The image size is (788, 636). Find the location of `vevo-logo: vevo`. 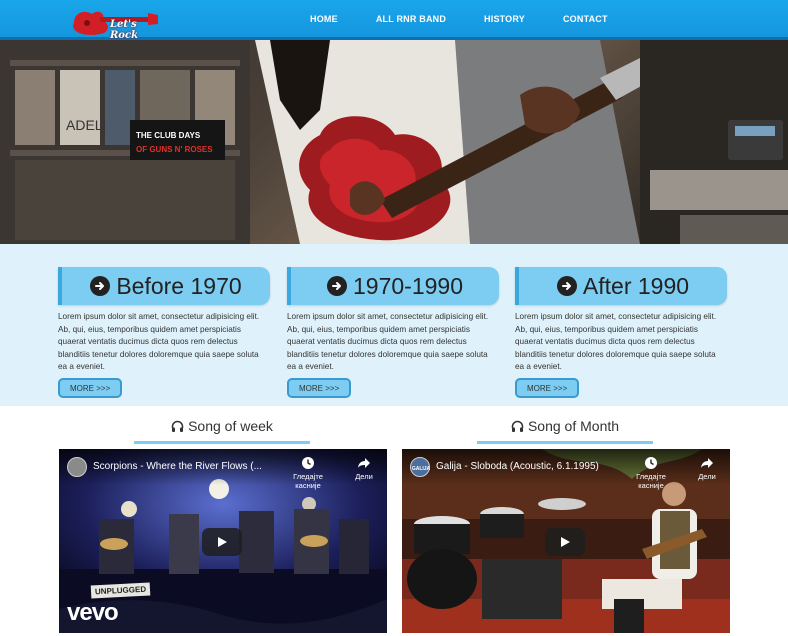

vevo-logo: vevo is located at coordinates (93, 612).